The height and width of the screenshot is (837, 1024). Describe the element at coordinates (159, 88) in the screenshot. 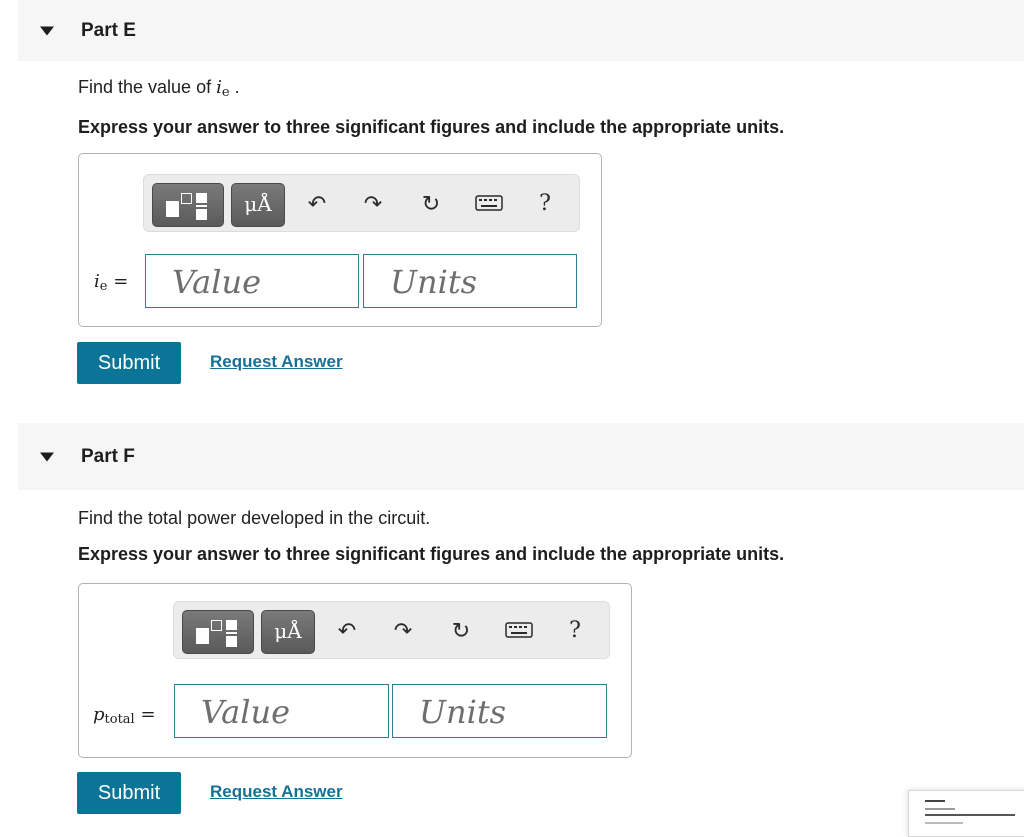

I see `part-e-prompt: Find the value of ie .` at that location.